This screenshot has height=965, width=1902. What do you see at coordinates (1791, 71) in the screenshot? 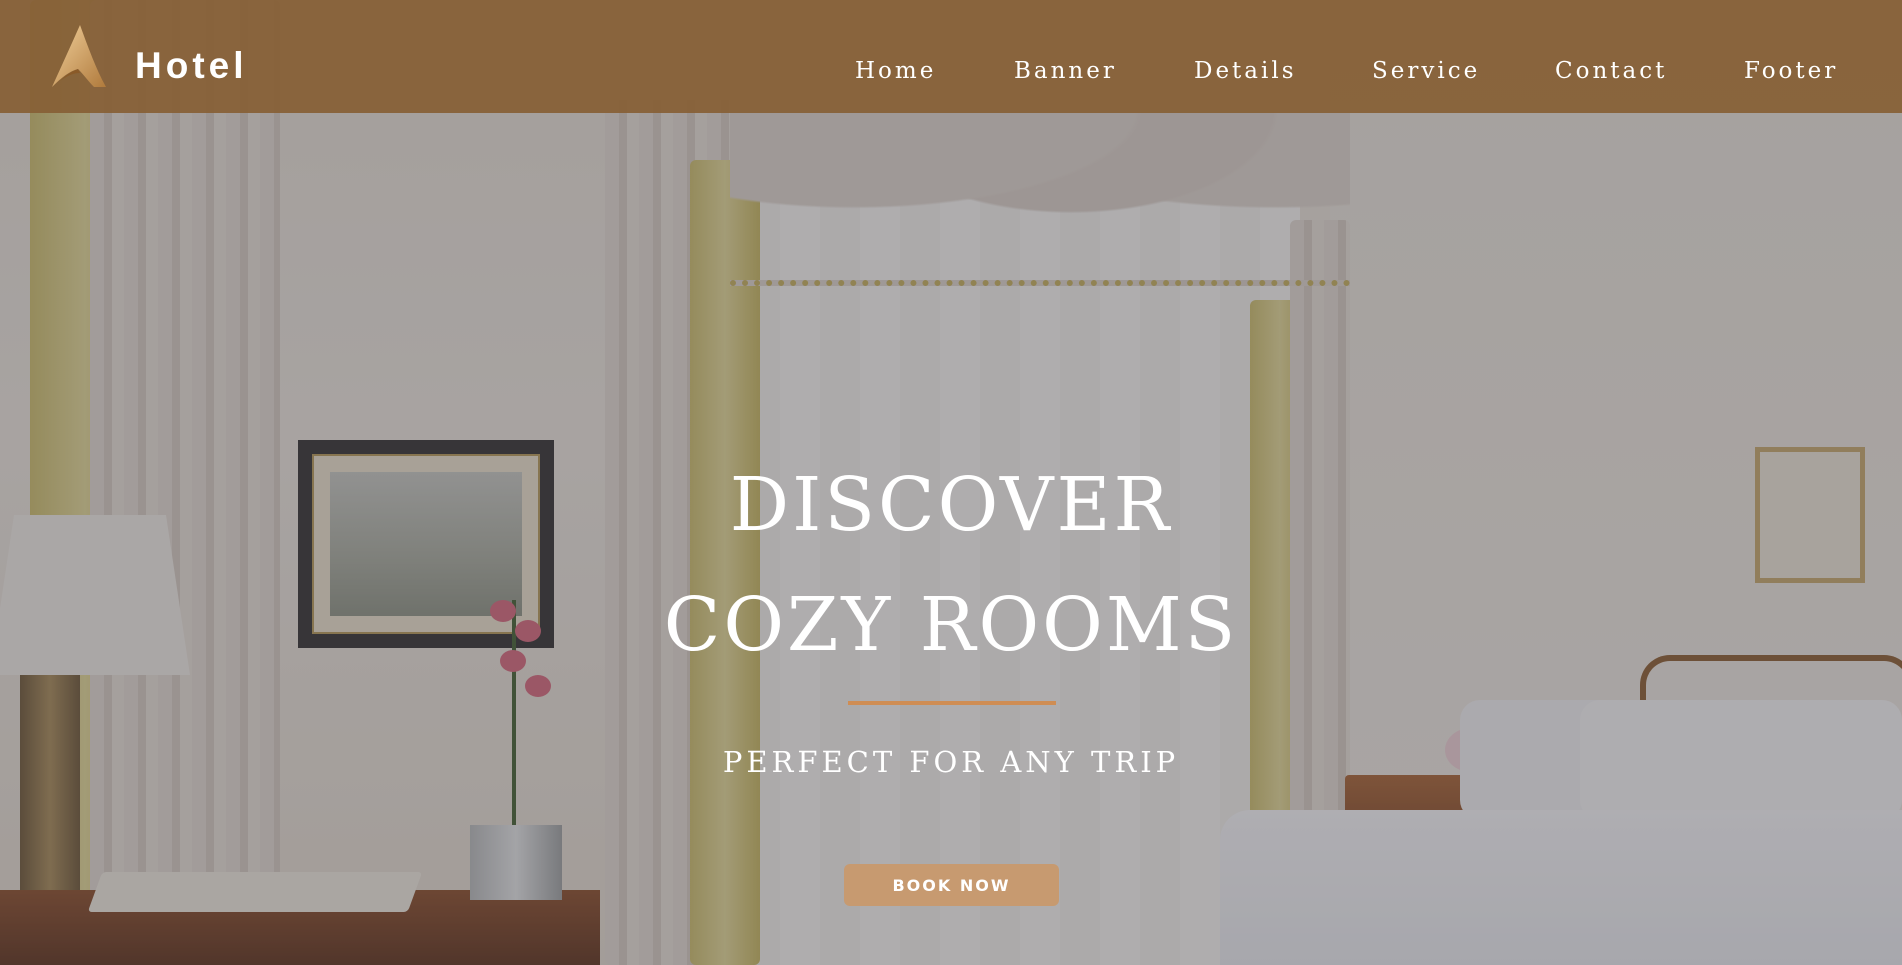
I see `nav-link-footer: Footer` at bounding box center [1791, 71].